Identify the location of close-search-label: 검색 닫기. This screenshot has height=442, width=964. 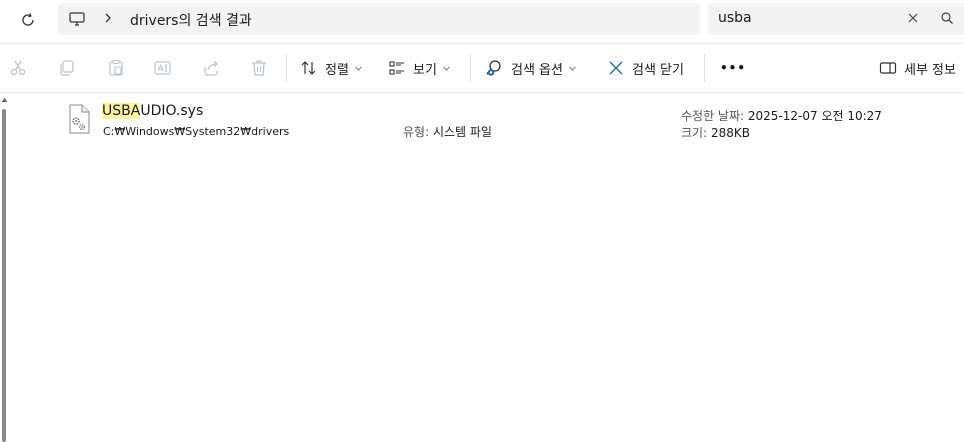
(658, 70).